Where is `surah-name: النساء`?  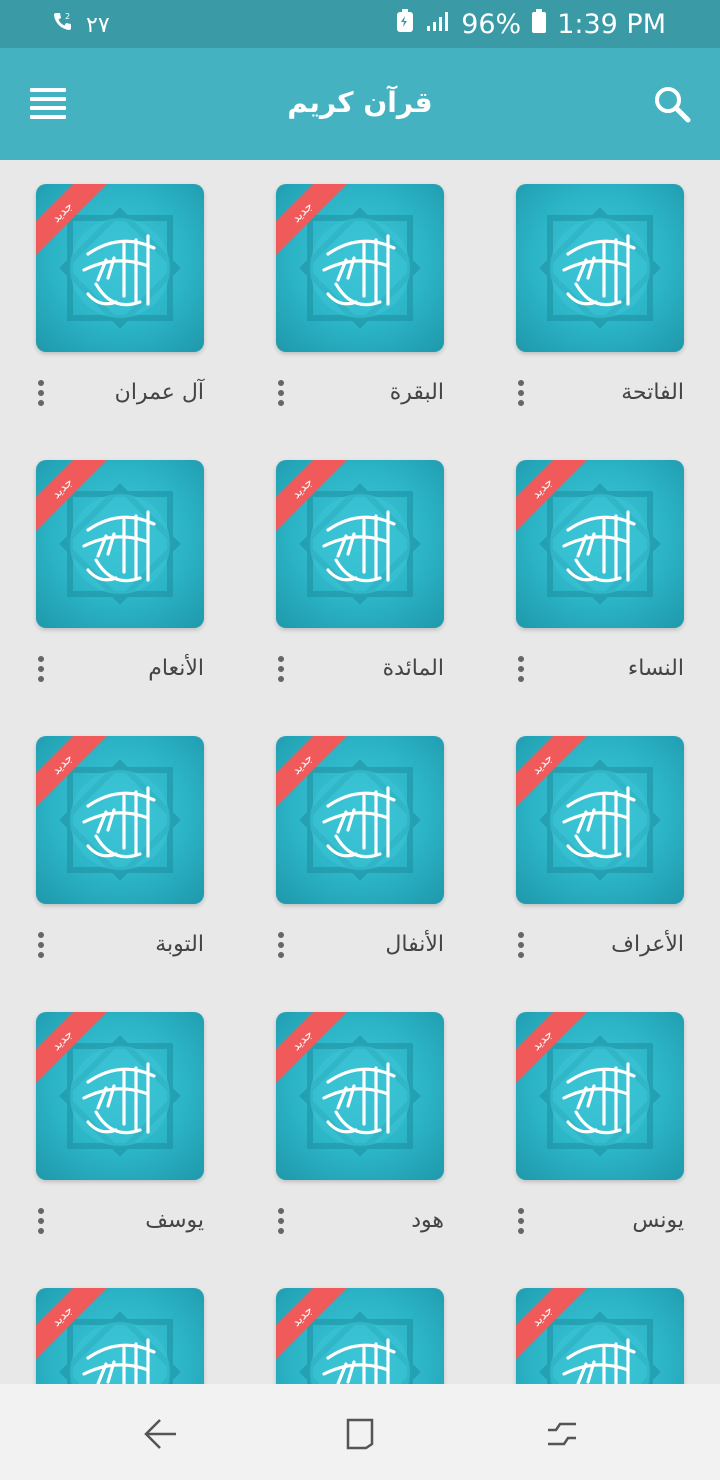
surah-name: النساء is located at coordinates (655, 668).